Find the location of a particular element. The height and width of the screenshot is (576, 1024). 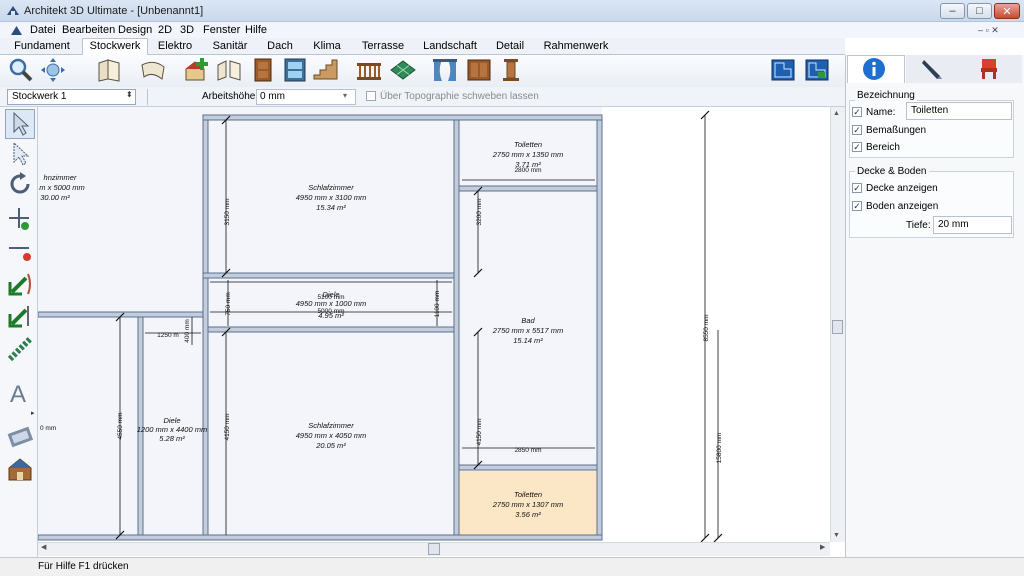

floorplan-view-icon is located at coordinates (783, 70).